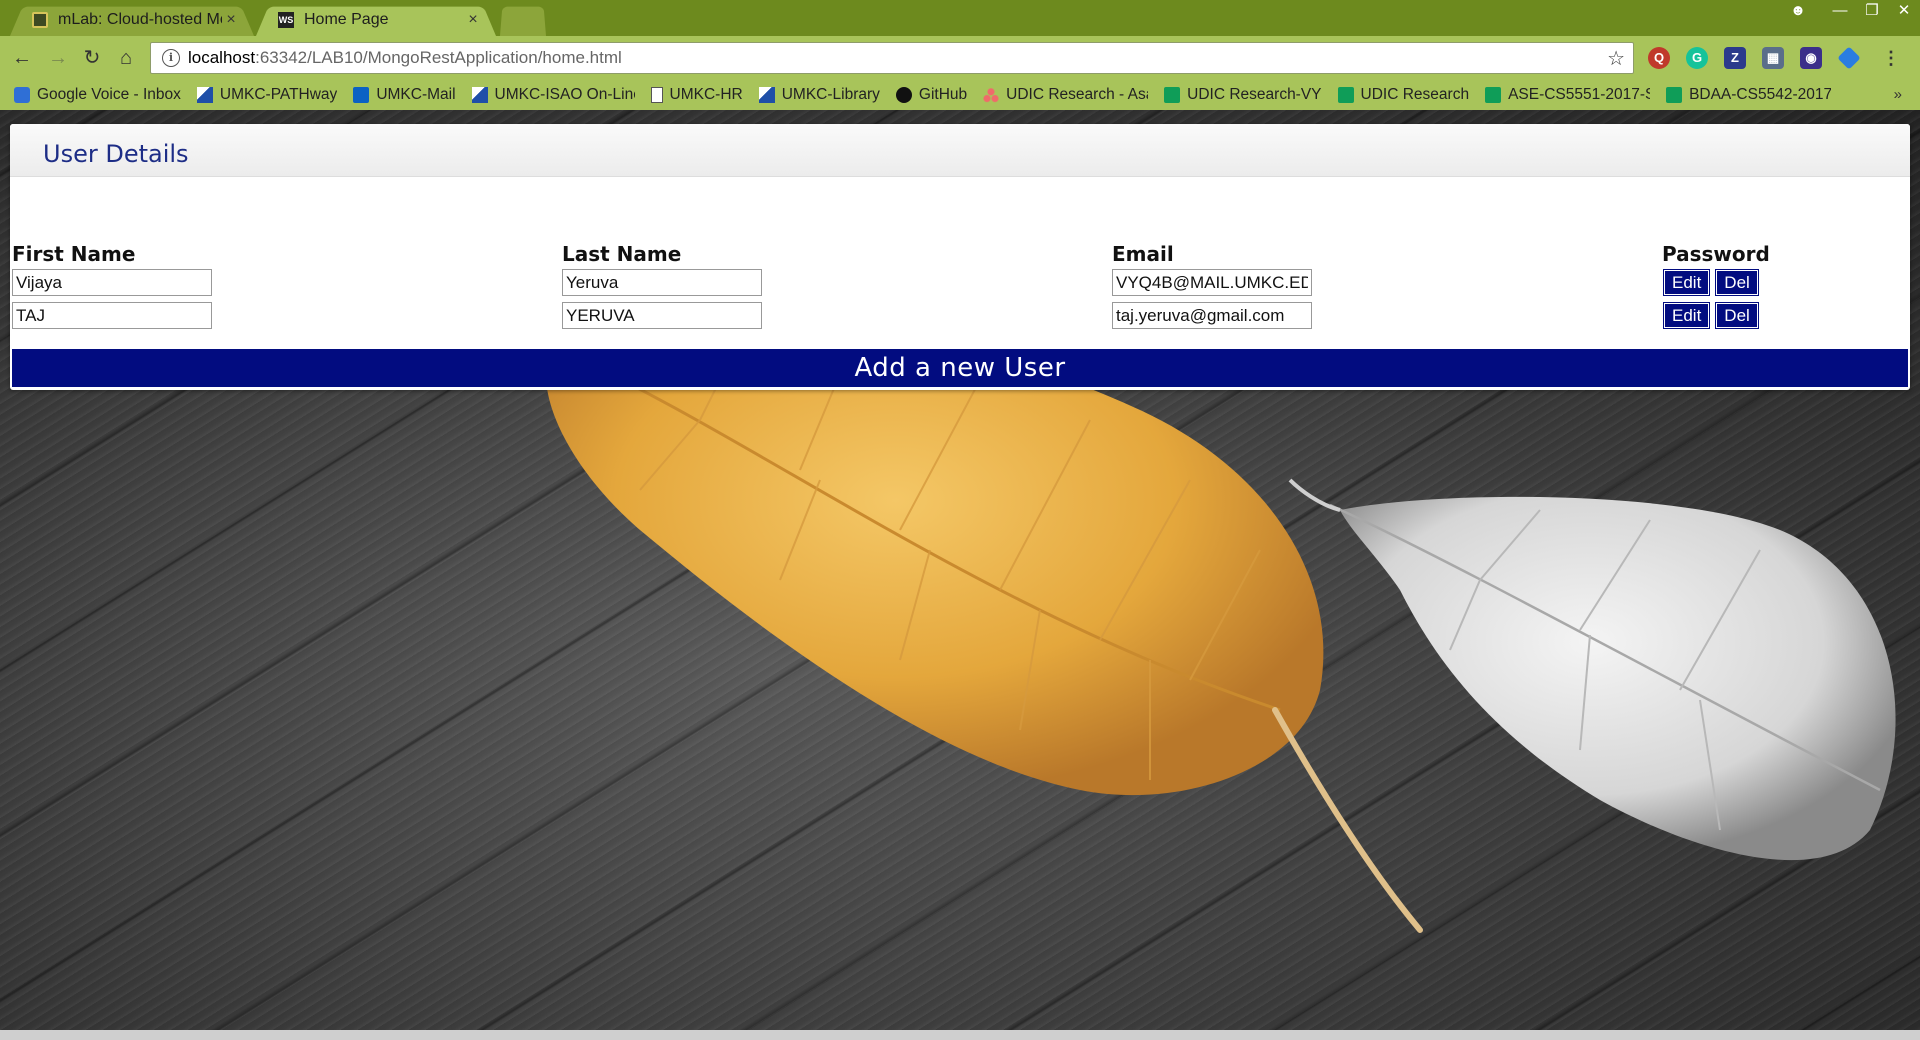 The height and width of the screenshot is (1040, 1920). What do you see at coordinates (656, 95) in the screenshot?
I see `page-icon` at bounding box center [656, 95].